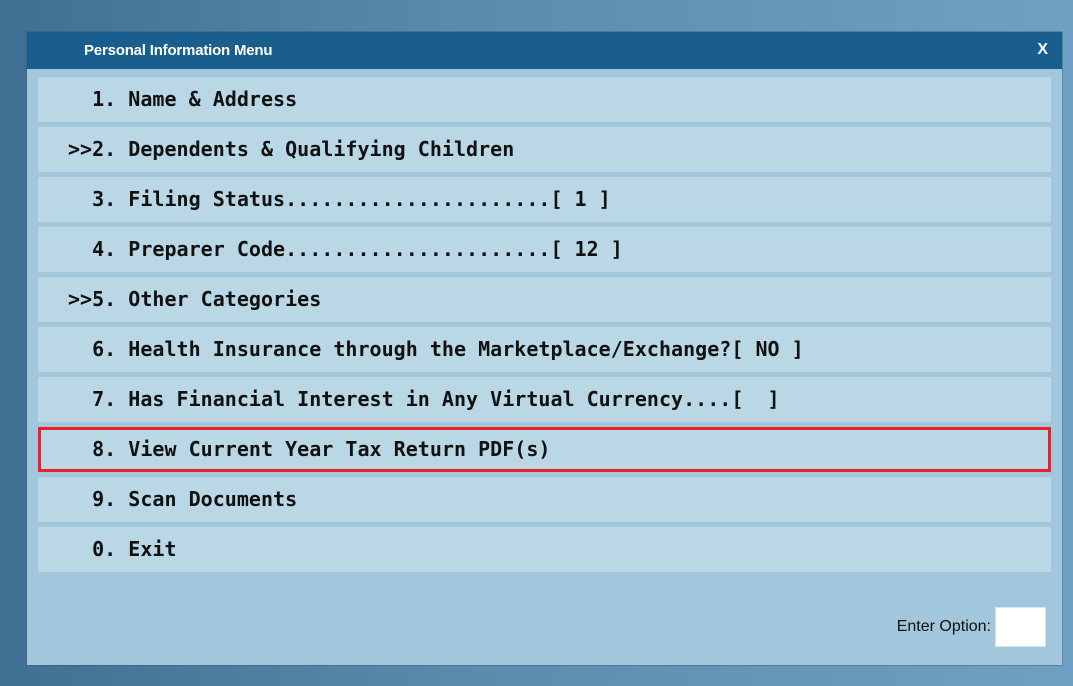 This screenshot has width=1073, height=686. What do you see at coordinates (178, 50) in the screenshot?
I see `dialog-title: Personal Information Menu` at bounding box center [178, 50].